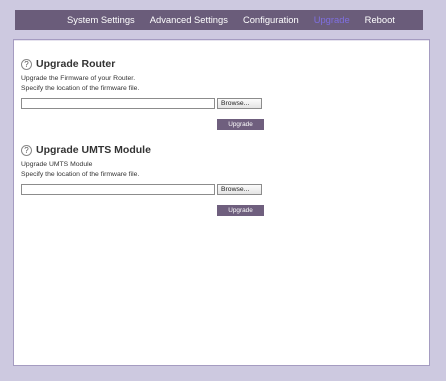 The height and width of the screenshot is (381, 446). Describe the element at coordinates (78, 78) in the screenshot. I see `router-description: Upgrade the Firmware of your Router.` at that location.